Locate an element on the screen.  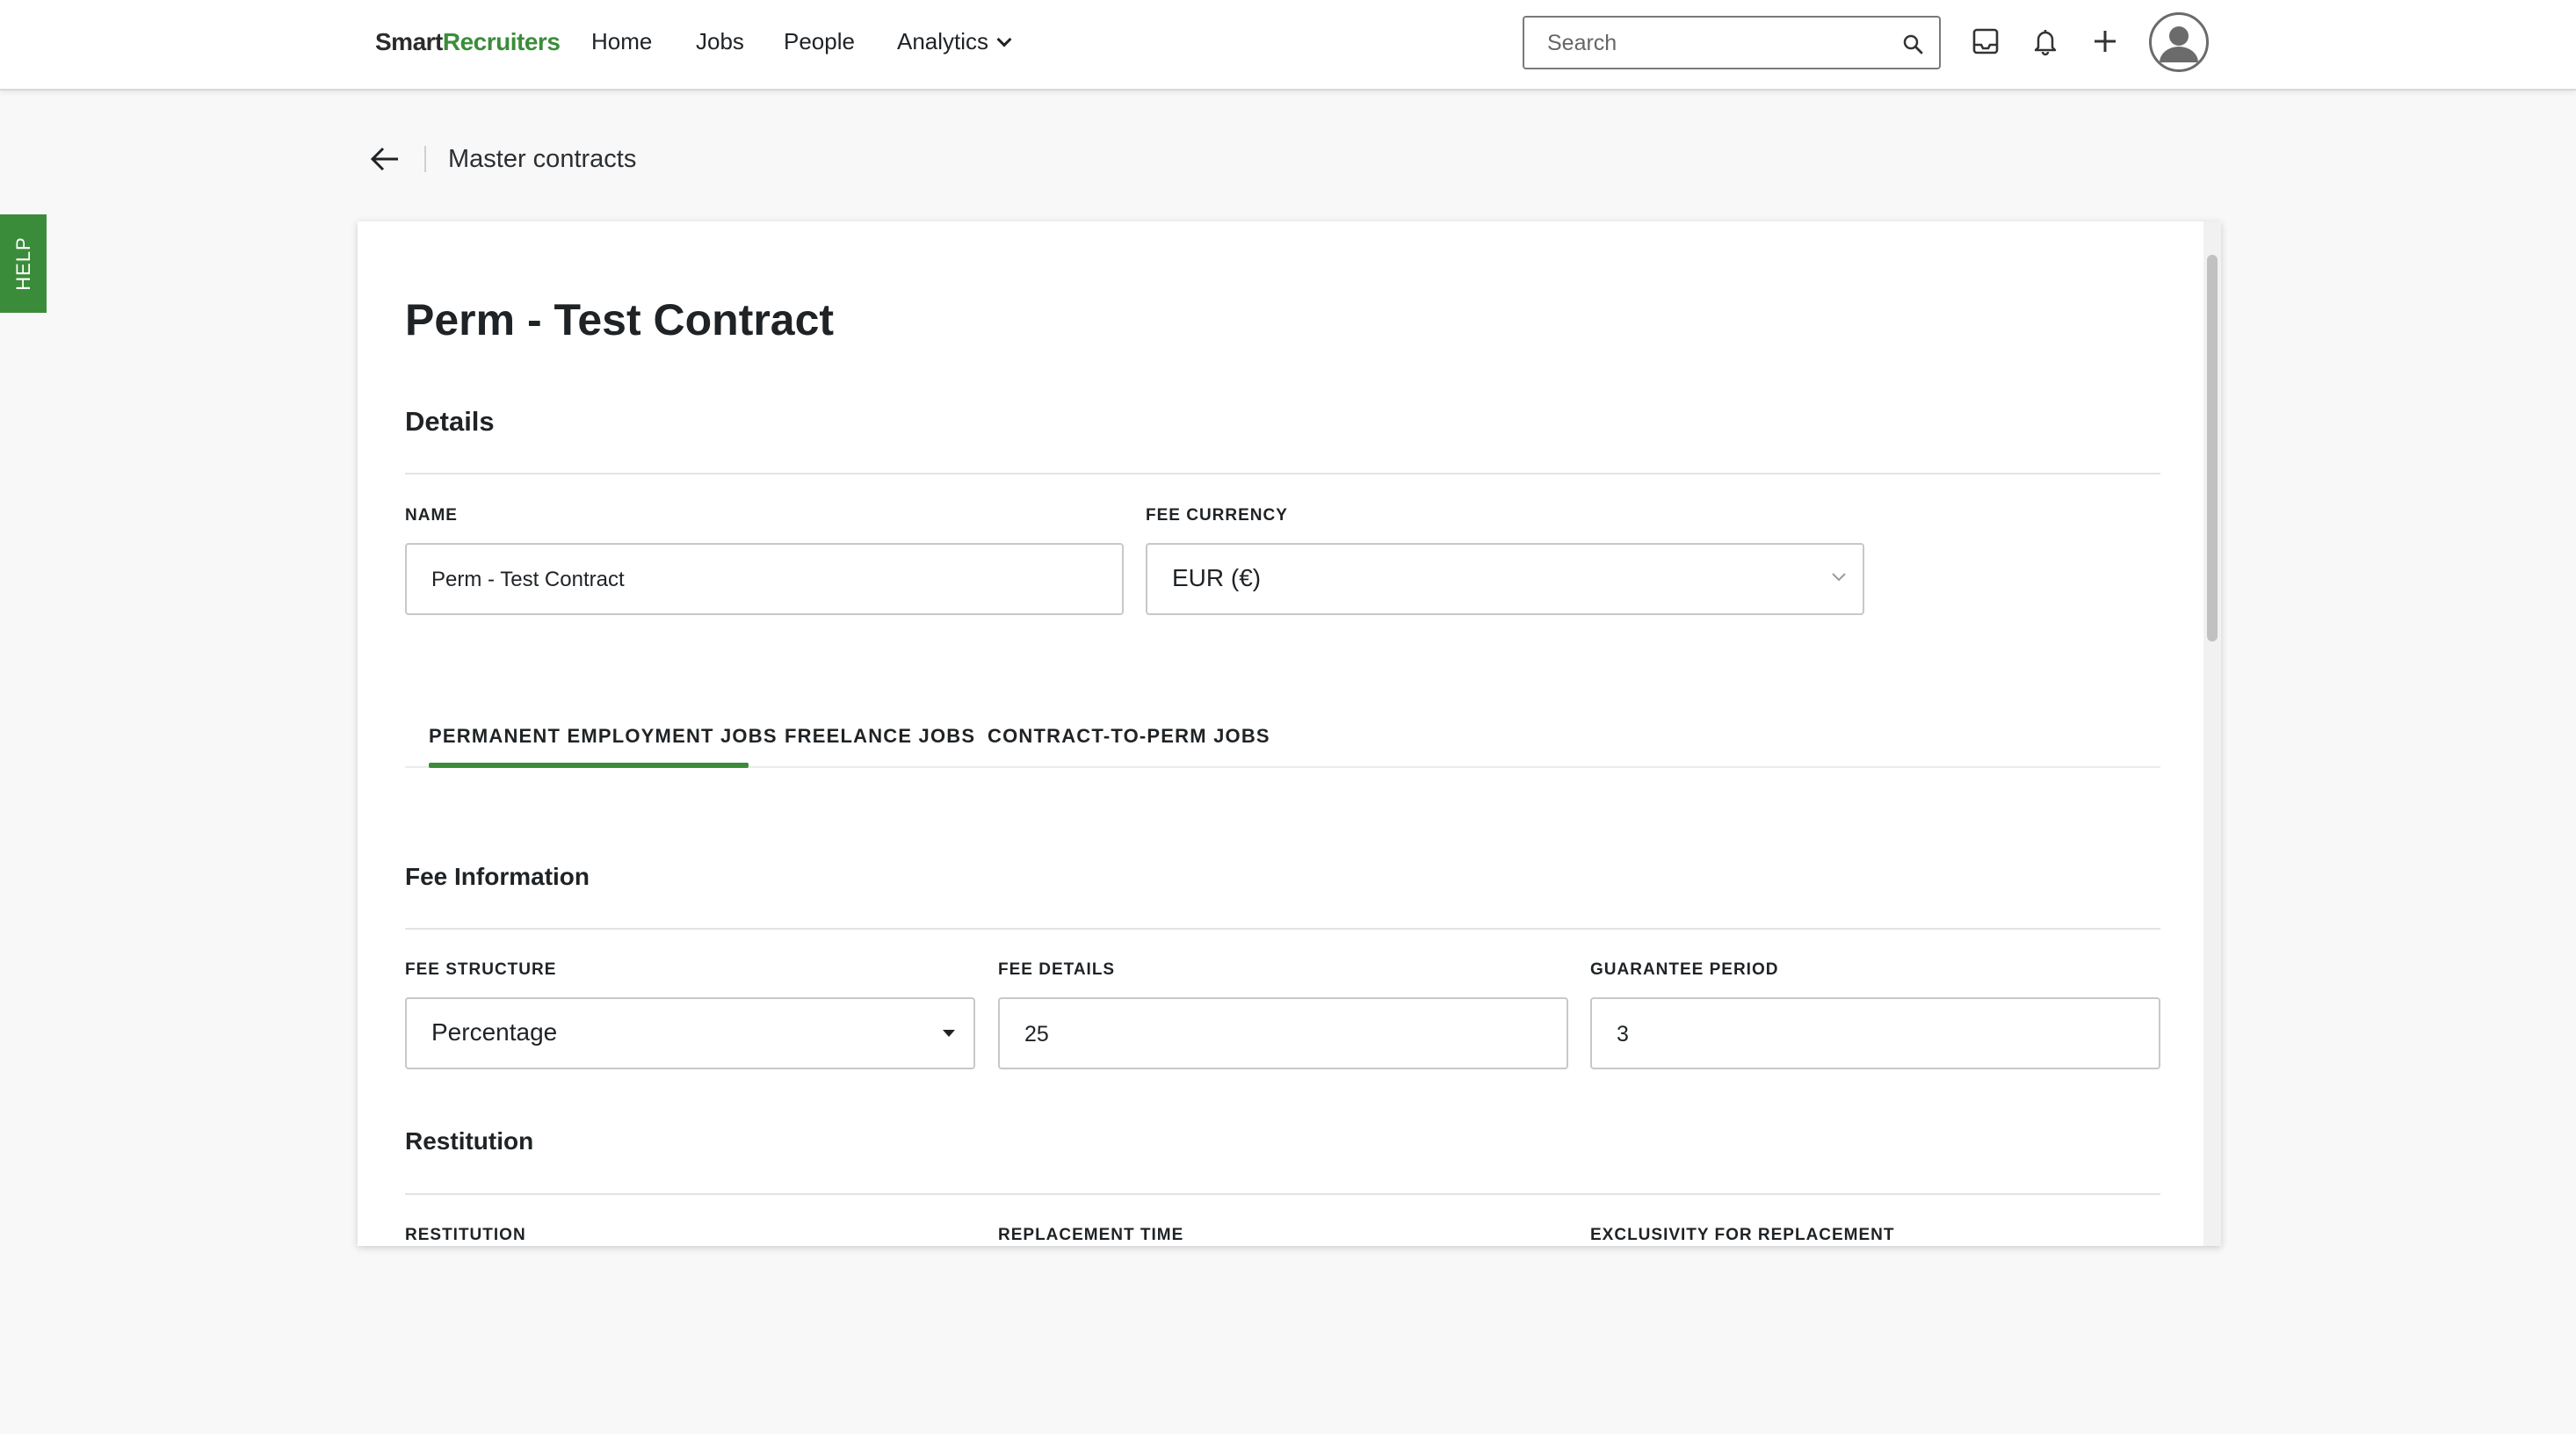
search-input is located at coordinates (1723, 43).